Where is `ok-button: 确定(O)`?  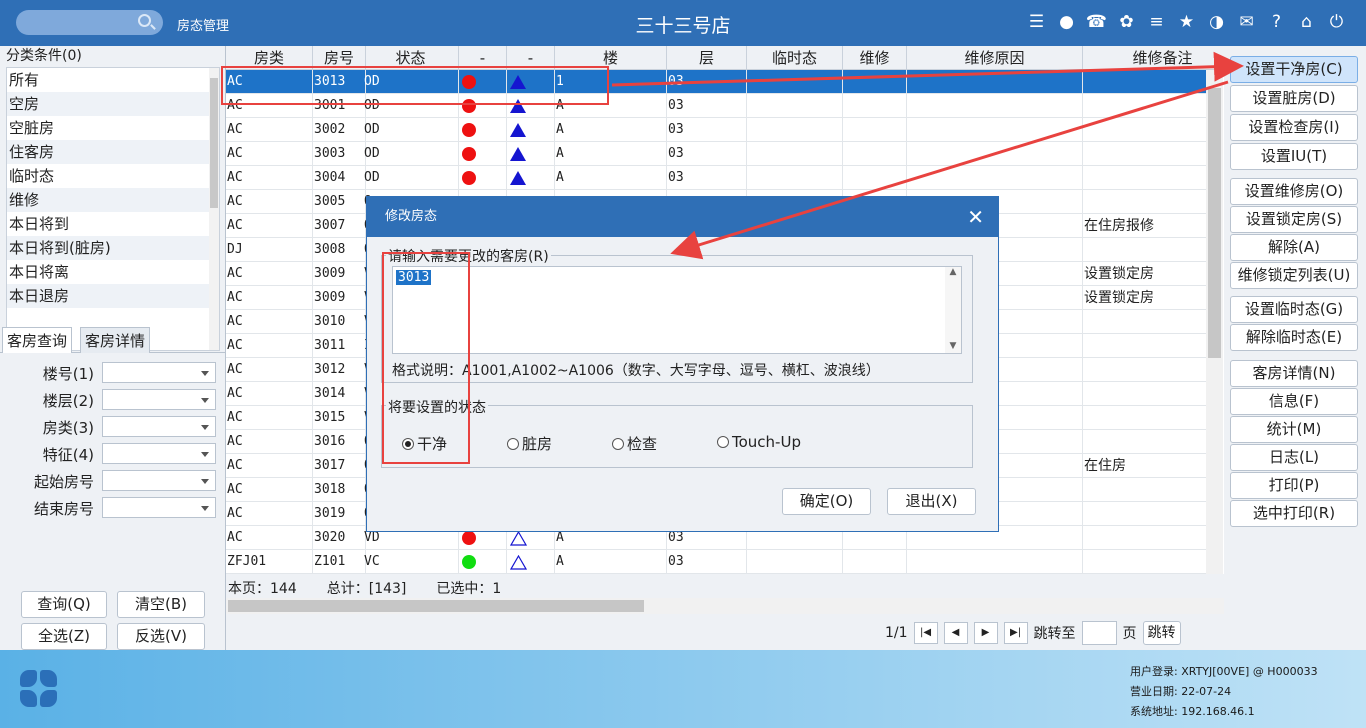
ok-button: 确定(O) is located at coordinates (826, 501).